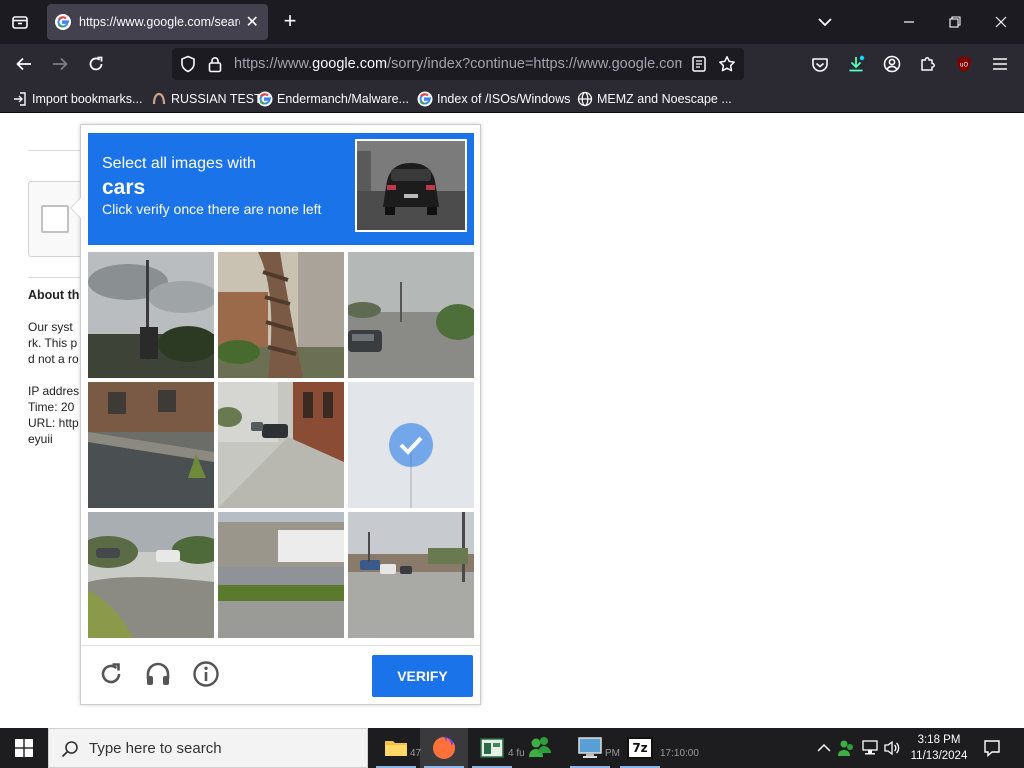 This screenshot has height=768, width=1024. What do you see at coordinates (1000, 64) in the screenshot?
I see `app-menu-button` at bounding box center [1000, 64].